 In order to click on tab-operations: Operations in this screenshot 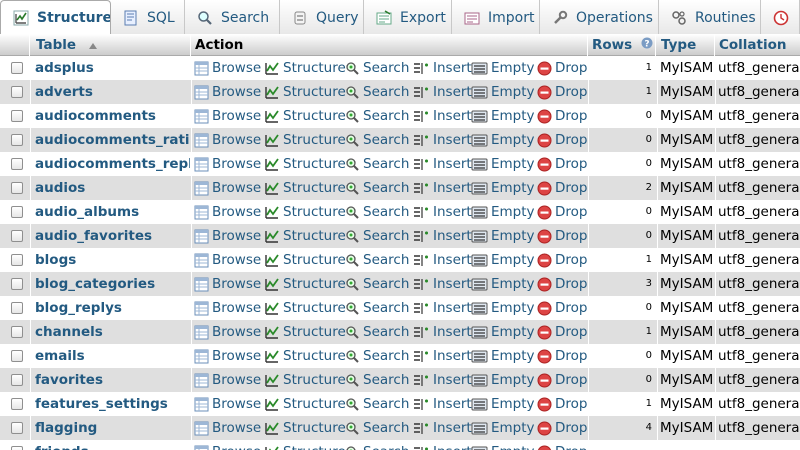, I will do `click(599, 17)`.